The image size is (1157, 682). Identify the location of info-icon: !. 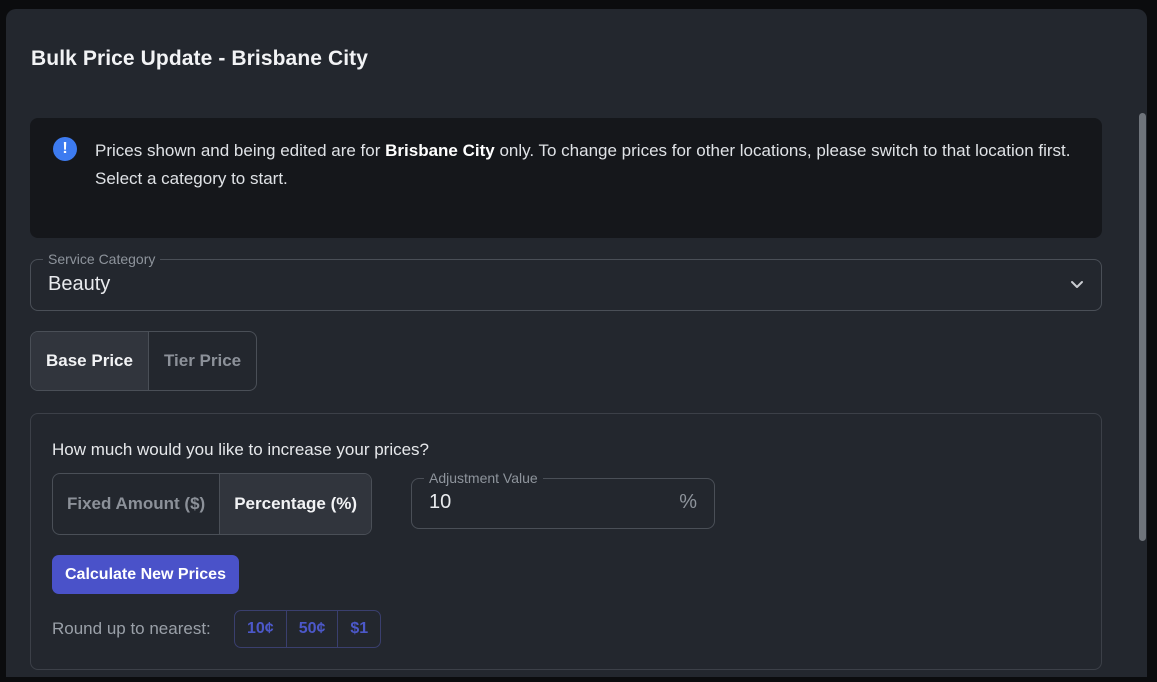
(65, 149).